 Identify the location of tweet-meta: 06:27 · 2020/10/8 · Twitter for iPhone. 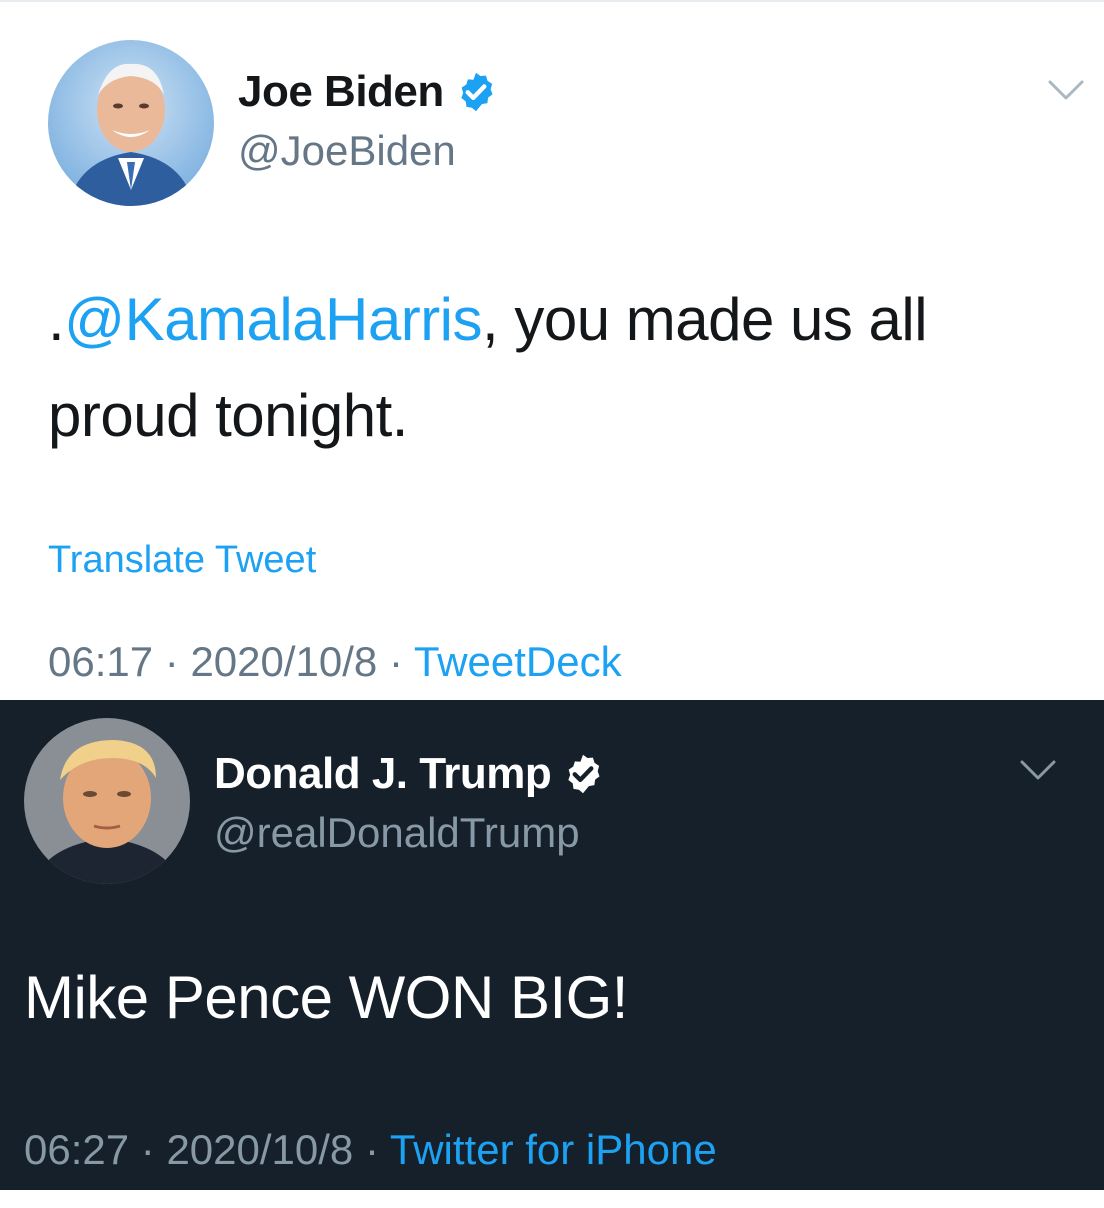
(370, 1150).